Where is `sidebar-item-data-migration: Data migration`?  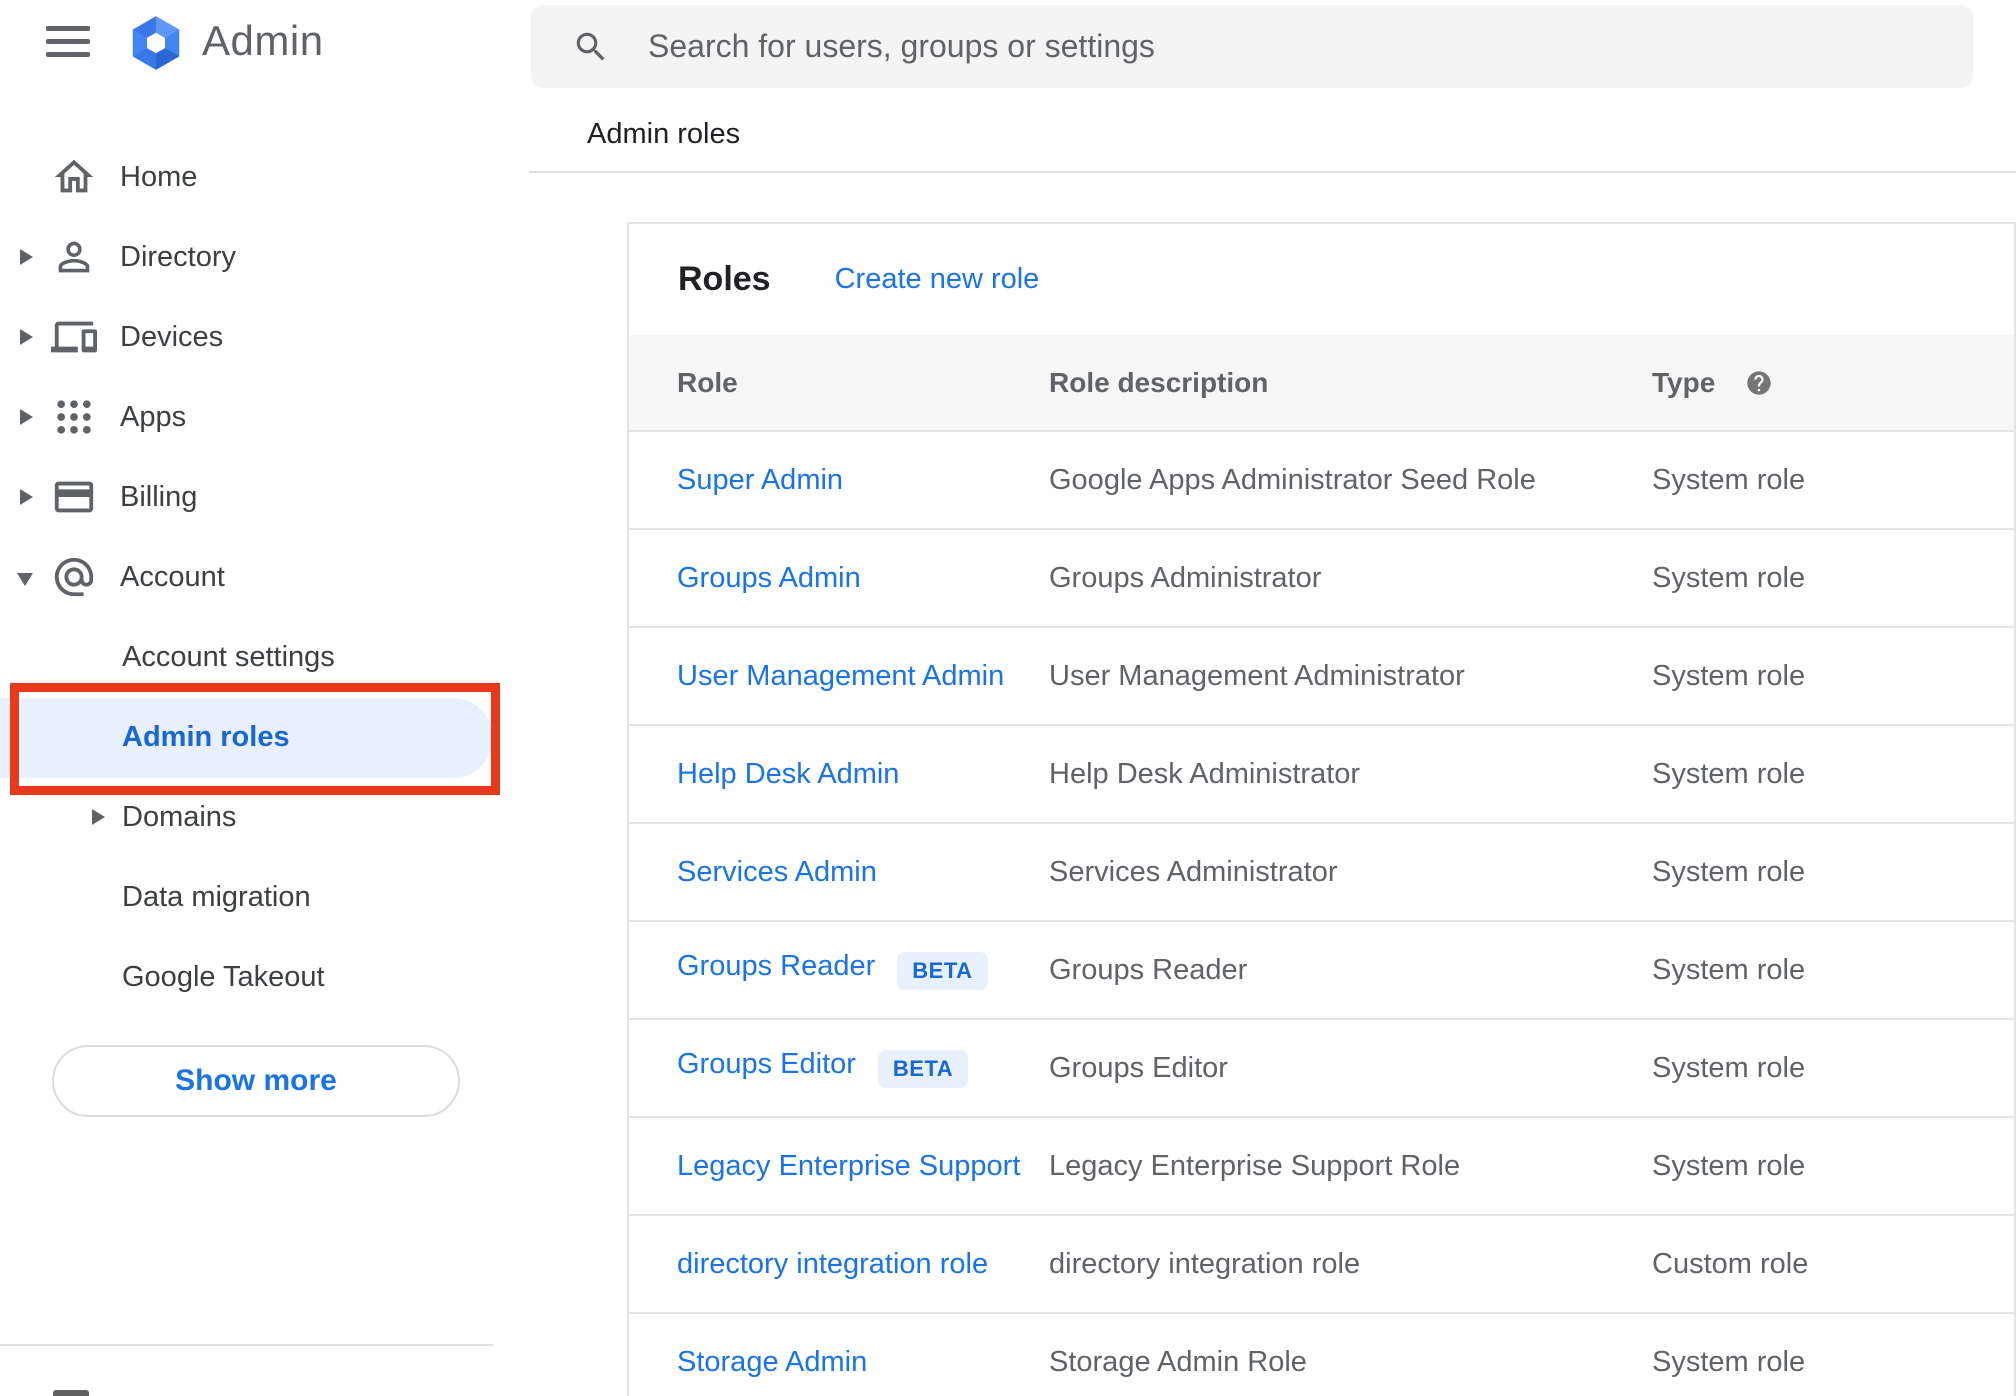
sidebar-item-data-migration: Data migration is located at coordinates (265, 897).